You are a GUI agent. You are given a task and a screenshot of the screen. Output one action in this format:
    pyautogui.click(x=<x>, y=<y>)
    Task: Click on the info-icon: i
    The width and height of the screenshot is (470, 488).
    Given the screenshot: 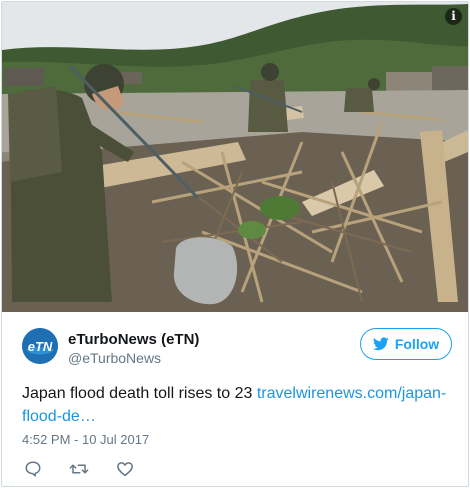 What is the action you would take?
    pyautogui.click(x=453, y=16)
    